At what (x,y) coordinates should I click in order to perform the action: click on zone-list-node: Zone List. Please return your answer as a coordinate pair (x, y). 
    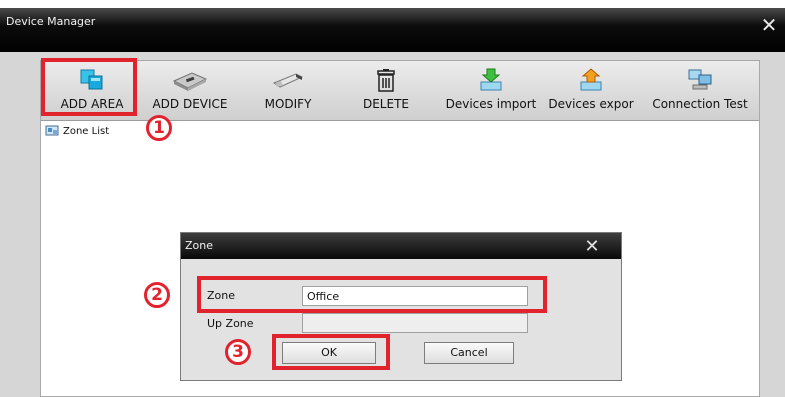
    Looking at the image, I should click on (77, 131).